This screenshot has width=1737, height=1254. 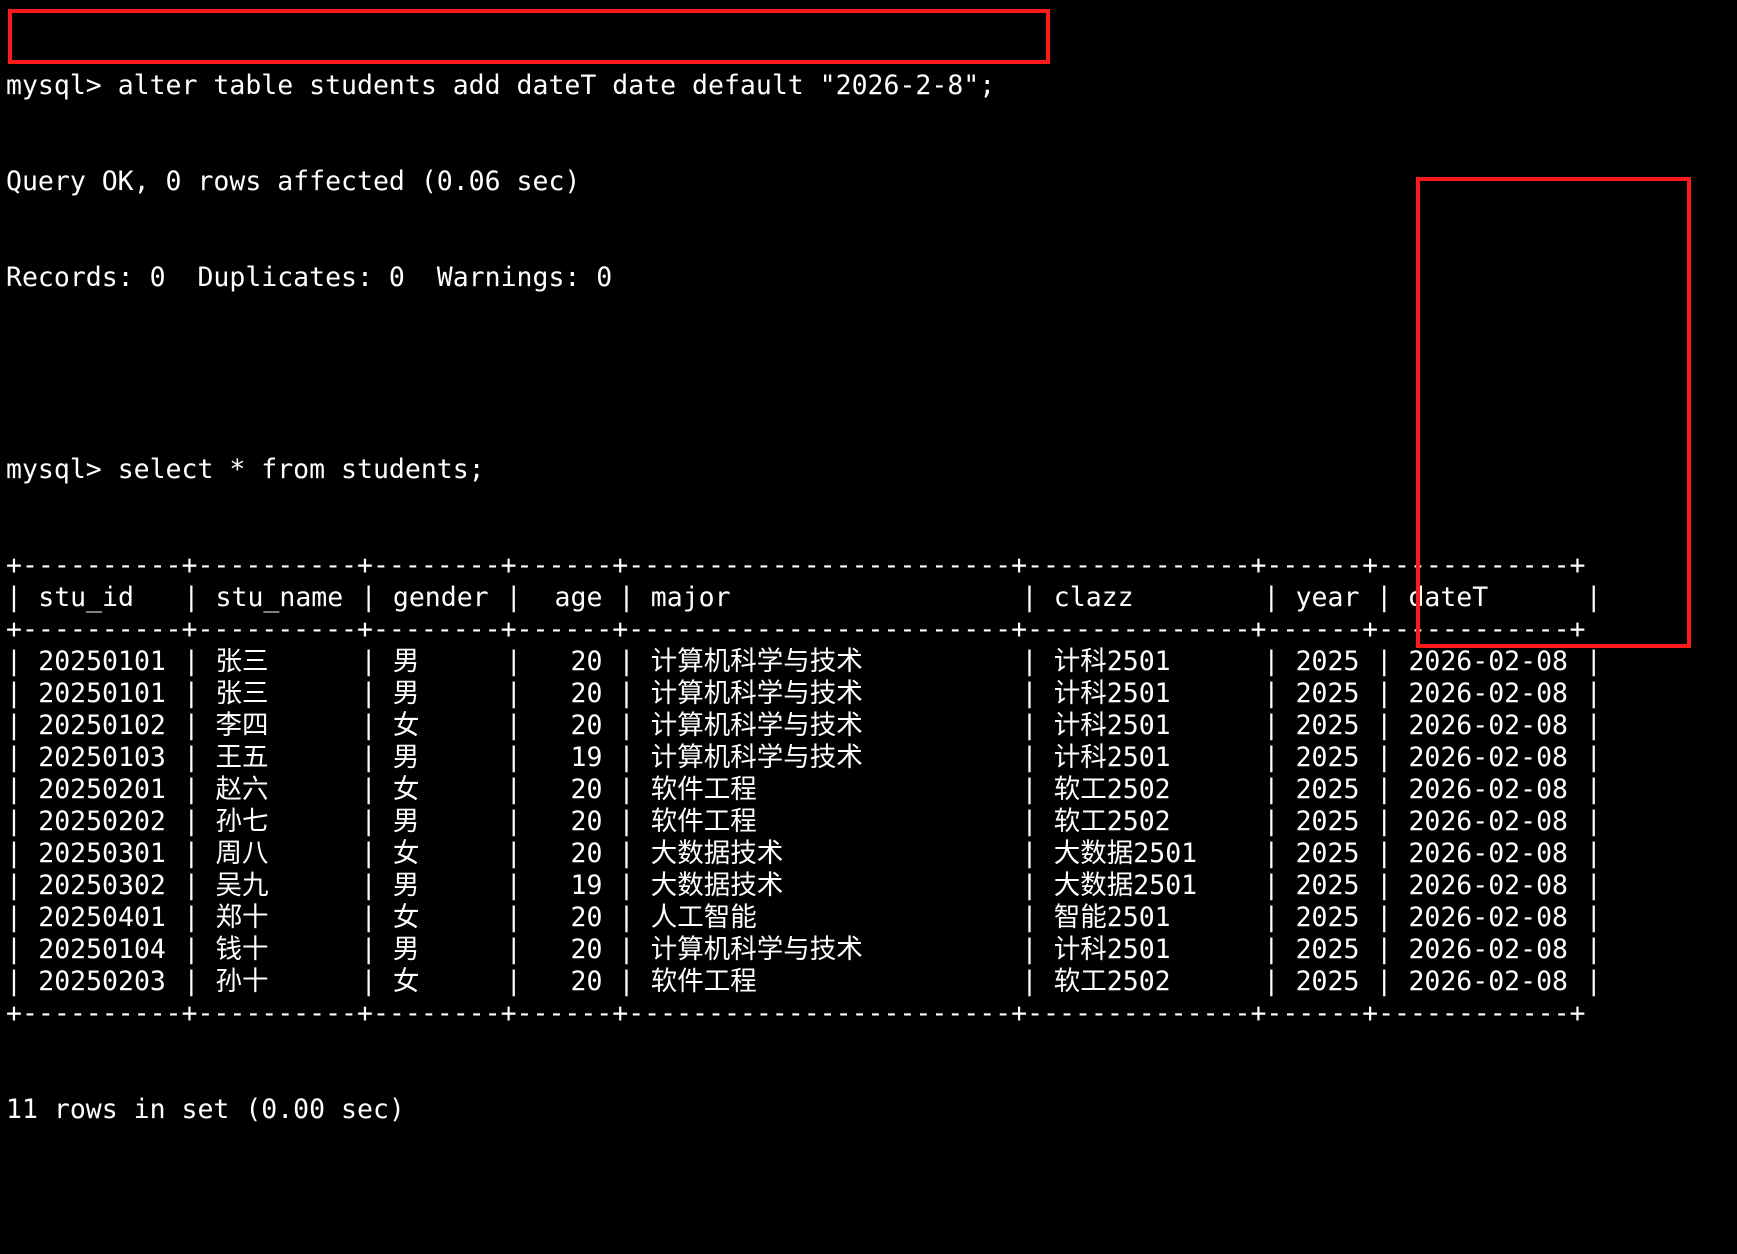 I want to click on table-cell-datet: dateT, so click(x=1448, y=597).